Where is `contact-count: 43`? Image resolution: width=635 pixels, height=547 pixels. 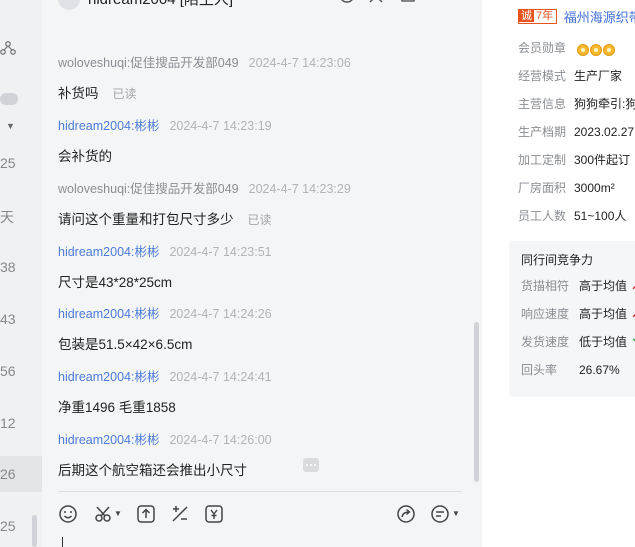
contact-count: 43 is located at coordinates (8, 319).